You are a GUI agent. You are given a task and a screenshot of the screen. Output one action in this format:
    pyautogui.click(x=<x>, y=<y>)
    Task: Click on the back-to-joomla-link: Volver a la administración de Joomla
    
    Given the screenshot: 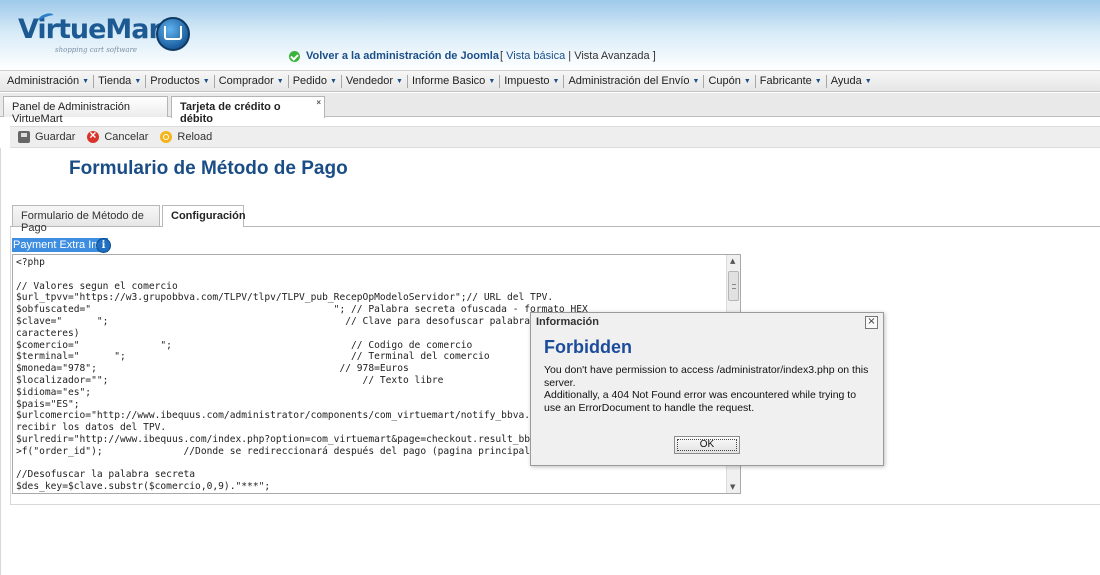 What is the action you would take?
    pyautogui.click(x=394, y=56)
    